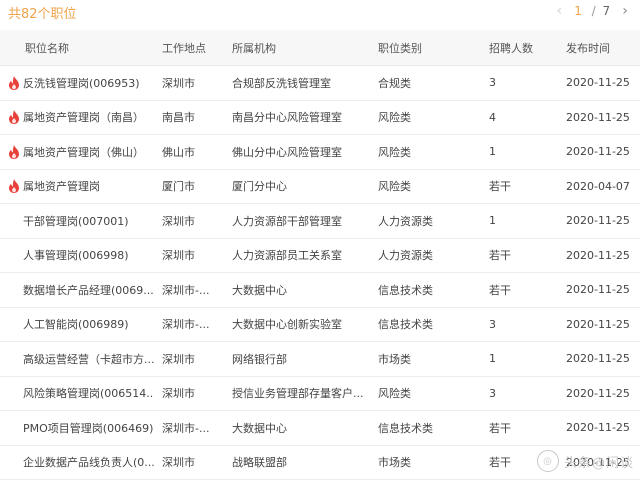 The image size is (640, 480). What do you see at coordinates (578, 11) in the screenshot?
I see `current-page: 1` at bounding box center [578, 11].